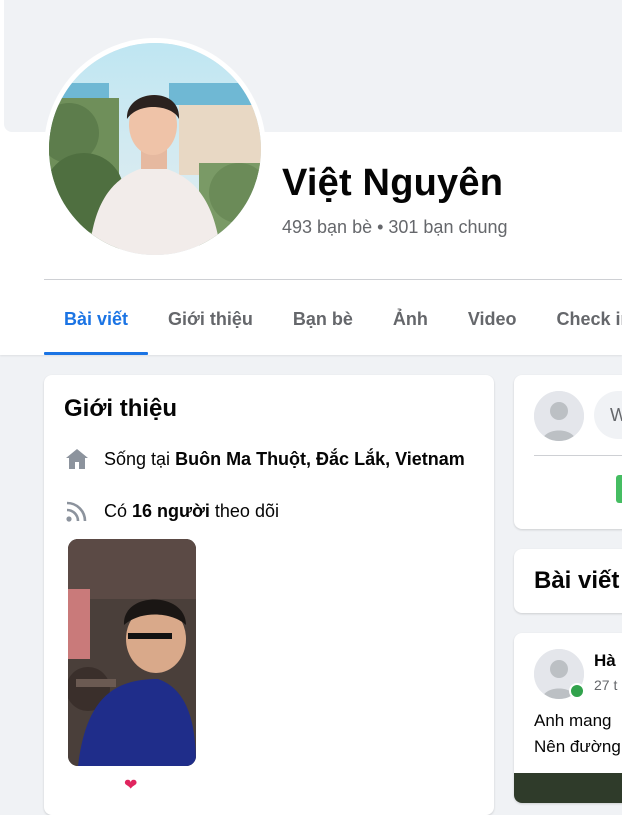 The width and height of the screenshot is (622, 815). Describe the element at coordinates (608, 415) in the screenshot. I see `composer-input: W` at that location.